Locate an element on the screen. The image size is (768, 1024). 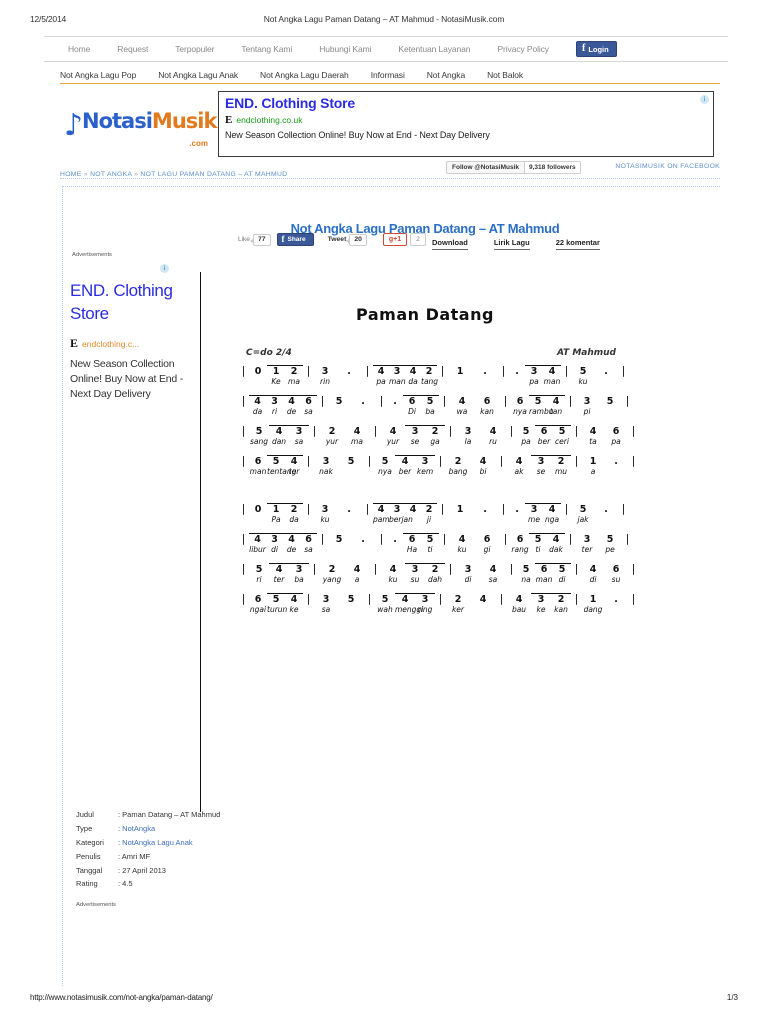
content-top-divider is located at coordinates (391, 186).